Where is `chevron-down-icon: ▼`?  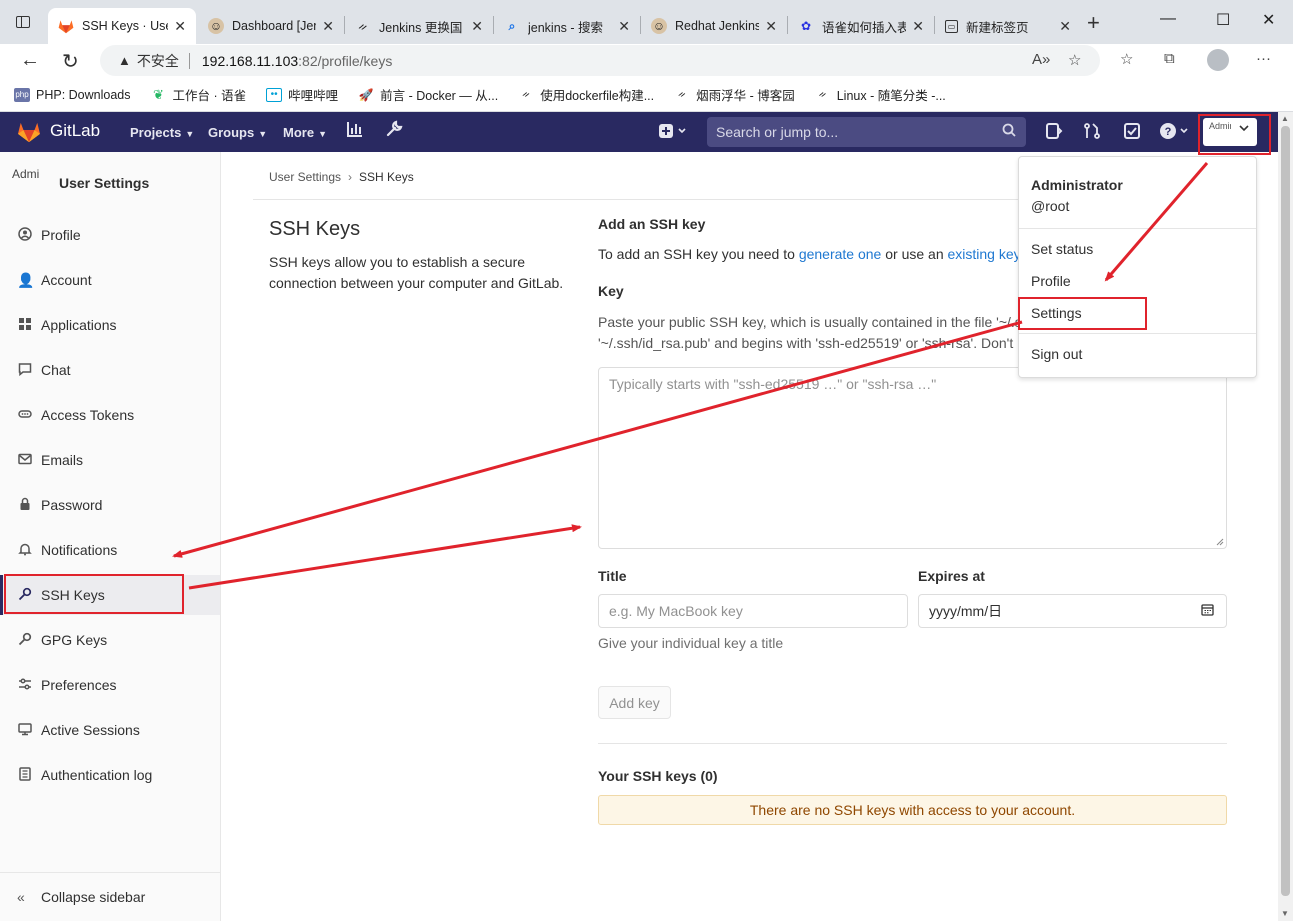 chevron-down-icon: ▼ is located at coordinates (322, 134).